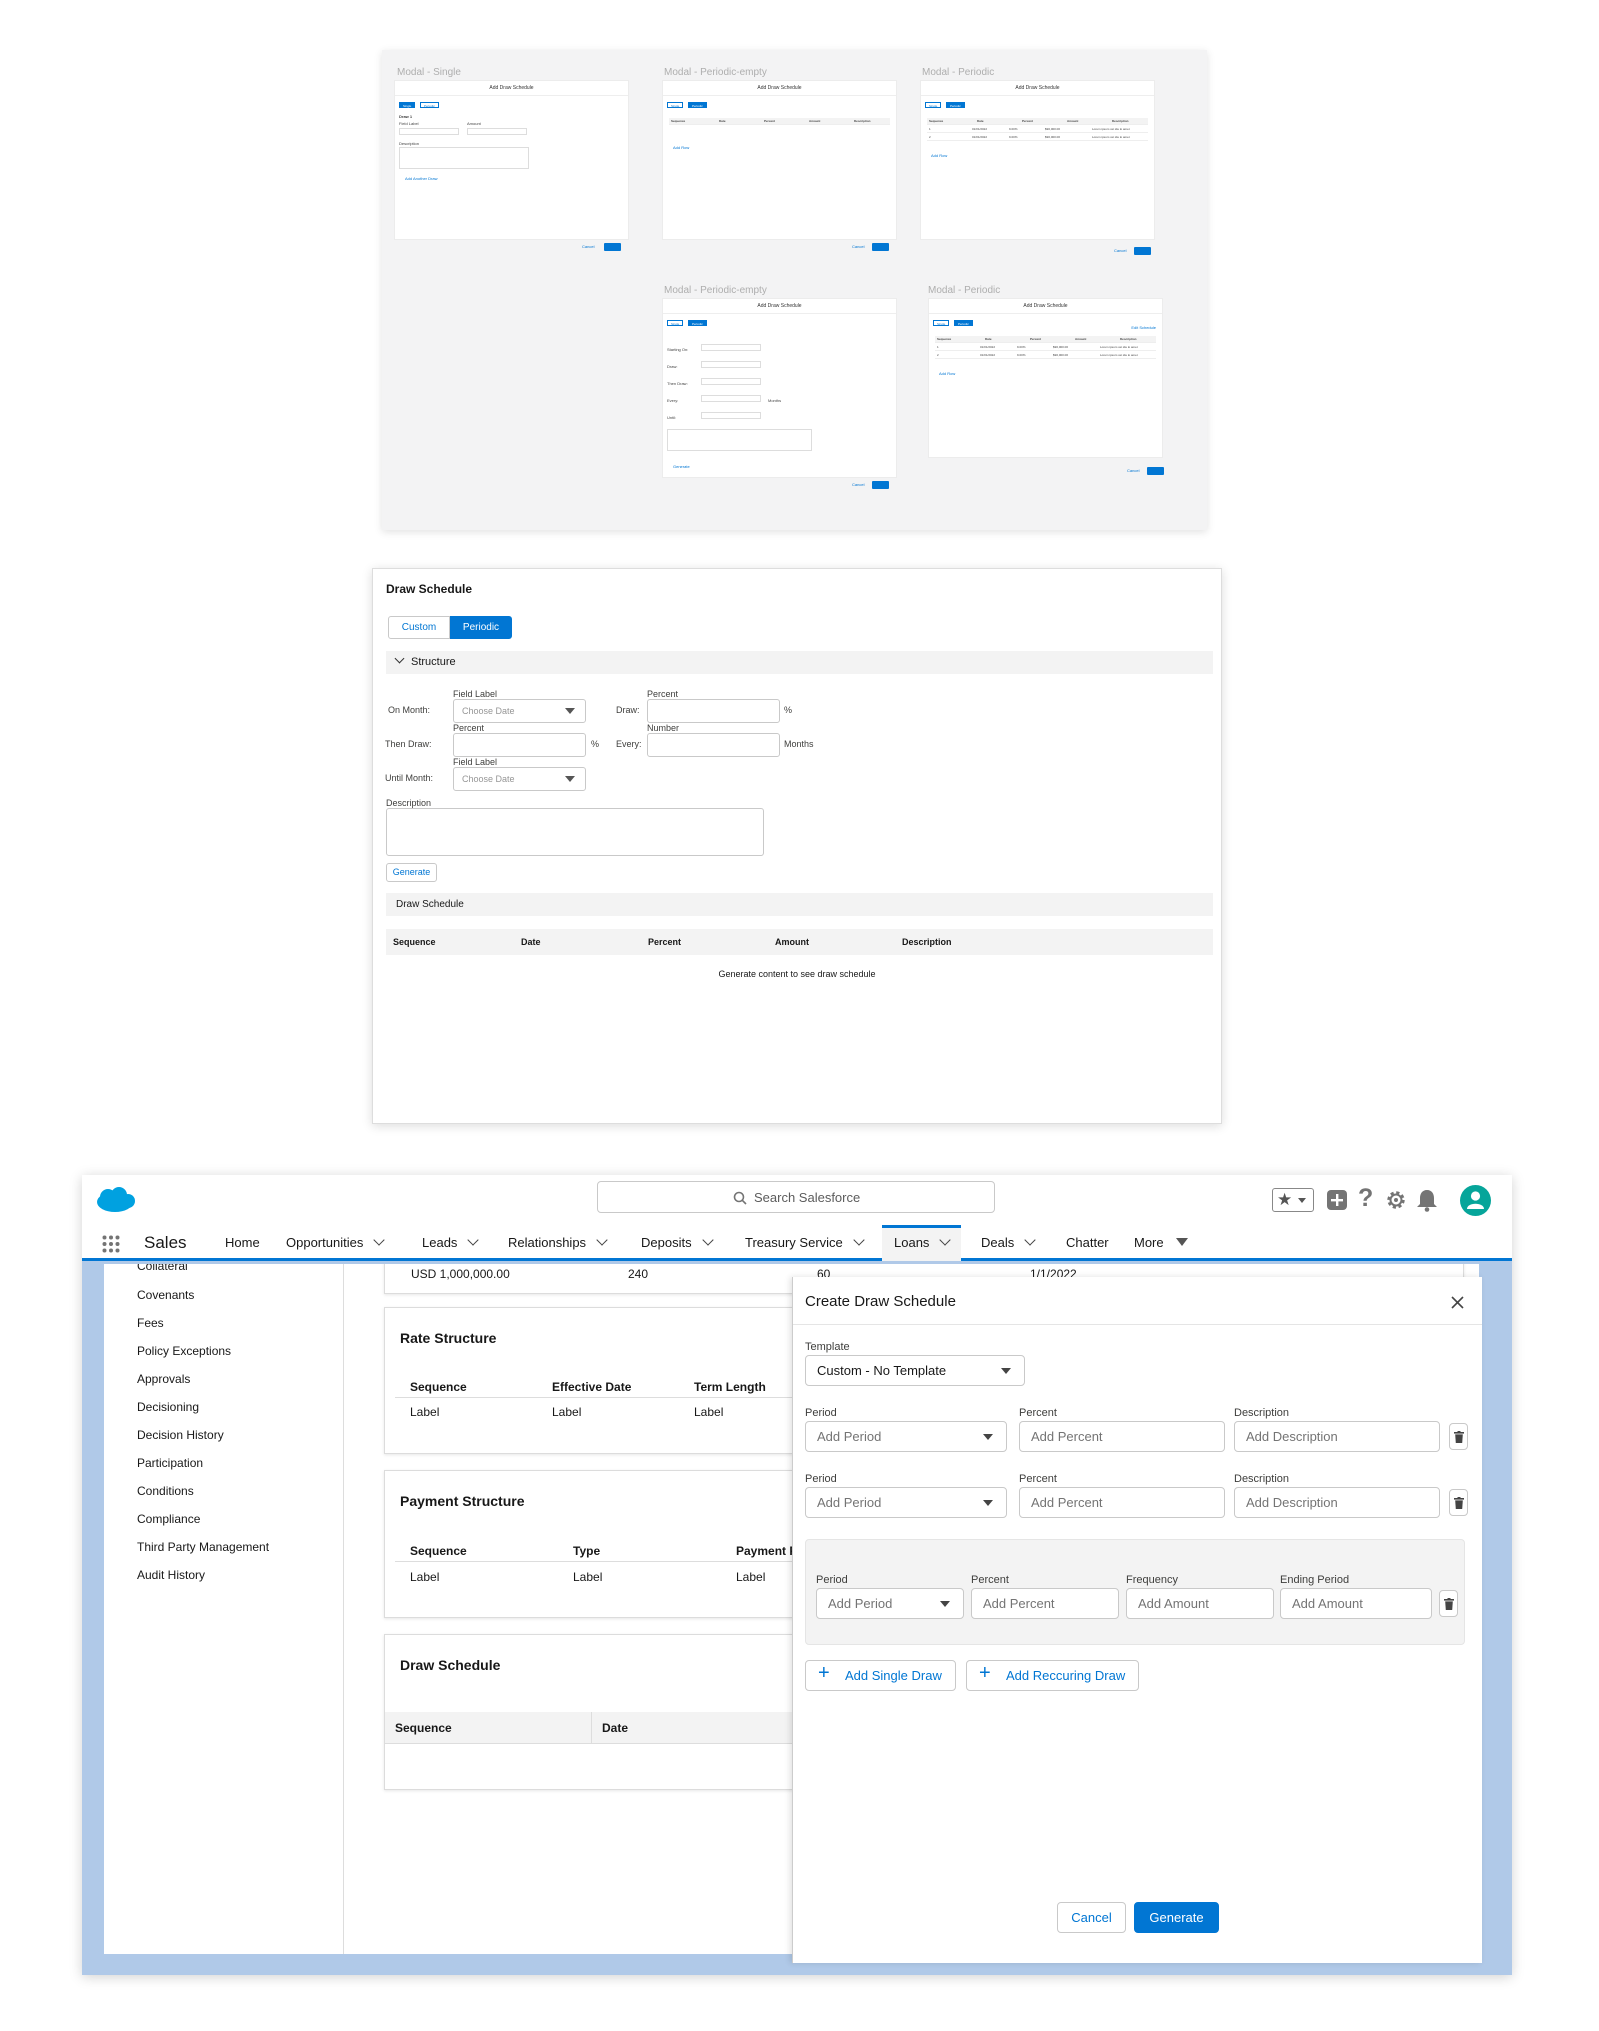 The height and width of the screenshot is (2031, 1599). Describe the element at coordinates (797, 974) in the screenshot. I see `empty-state-message: Generate content to see draw schedule` at that location.